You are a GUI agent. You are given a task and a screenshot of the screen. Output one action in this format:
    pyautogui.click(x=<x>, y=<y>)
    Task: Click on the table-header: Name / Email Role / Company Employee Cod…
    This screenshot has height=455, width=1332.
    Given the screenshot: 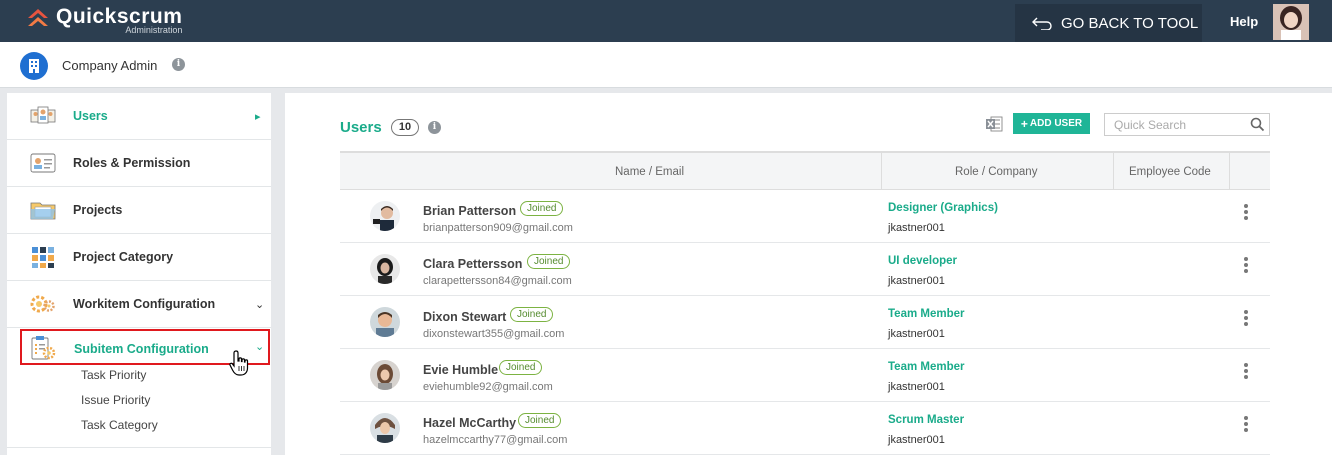 What is the action you would take?
    pyautogui.click(x=805, y=170)
    